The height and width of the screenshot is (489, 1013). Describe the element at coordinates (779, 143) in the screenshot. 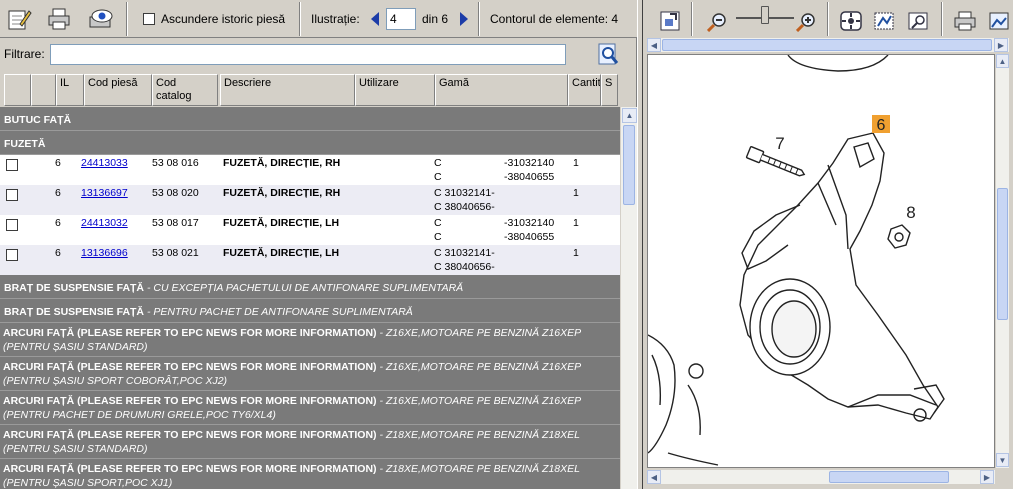

I see `callout-label-7: 7` at that location.